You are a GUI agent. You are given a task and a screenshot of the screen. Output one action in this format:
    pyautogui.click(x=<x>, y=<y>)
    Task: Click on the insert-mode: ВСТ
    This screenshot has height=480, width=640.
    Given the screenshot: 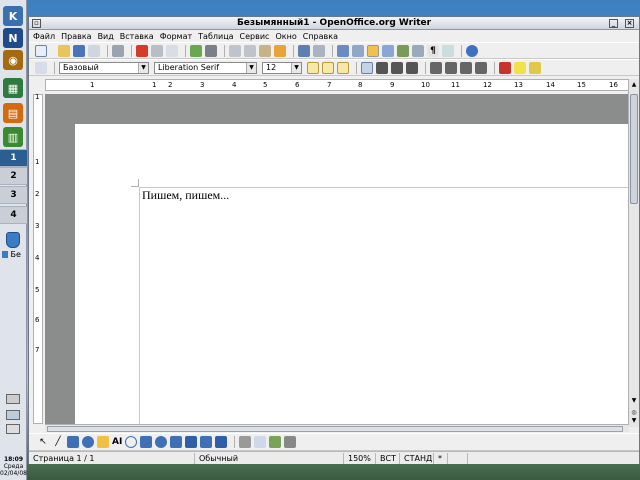 What is the action you would take?
    pyautogui.click(x=388, y=458)
    